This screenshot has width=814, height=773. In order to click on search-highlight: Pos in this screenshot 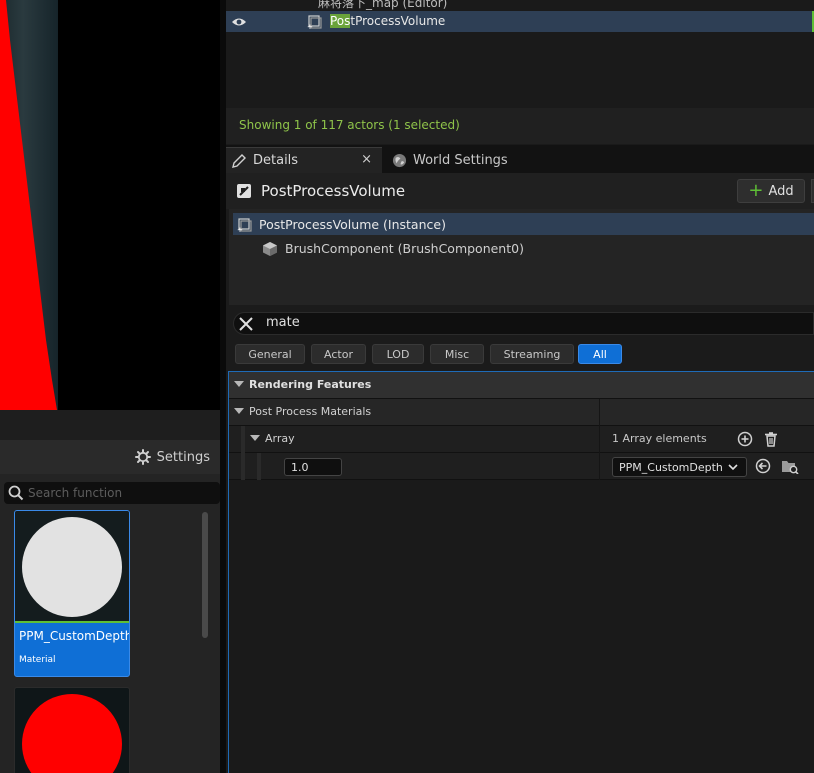, I will do `click(340, 21)`.